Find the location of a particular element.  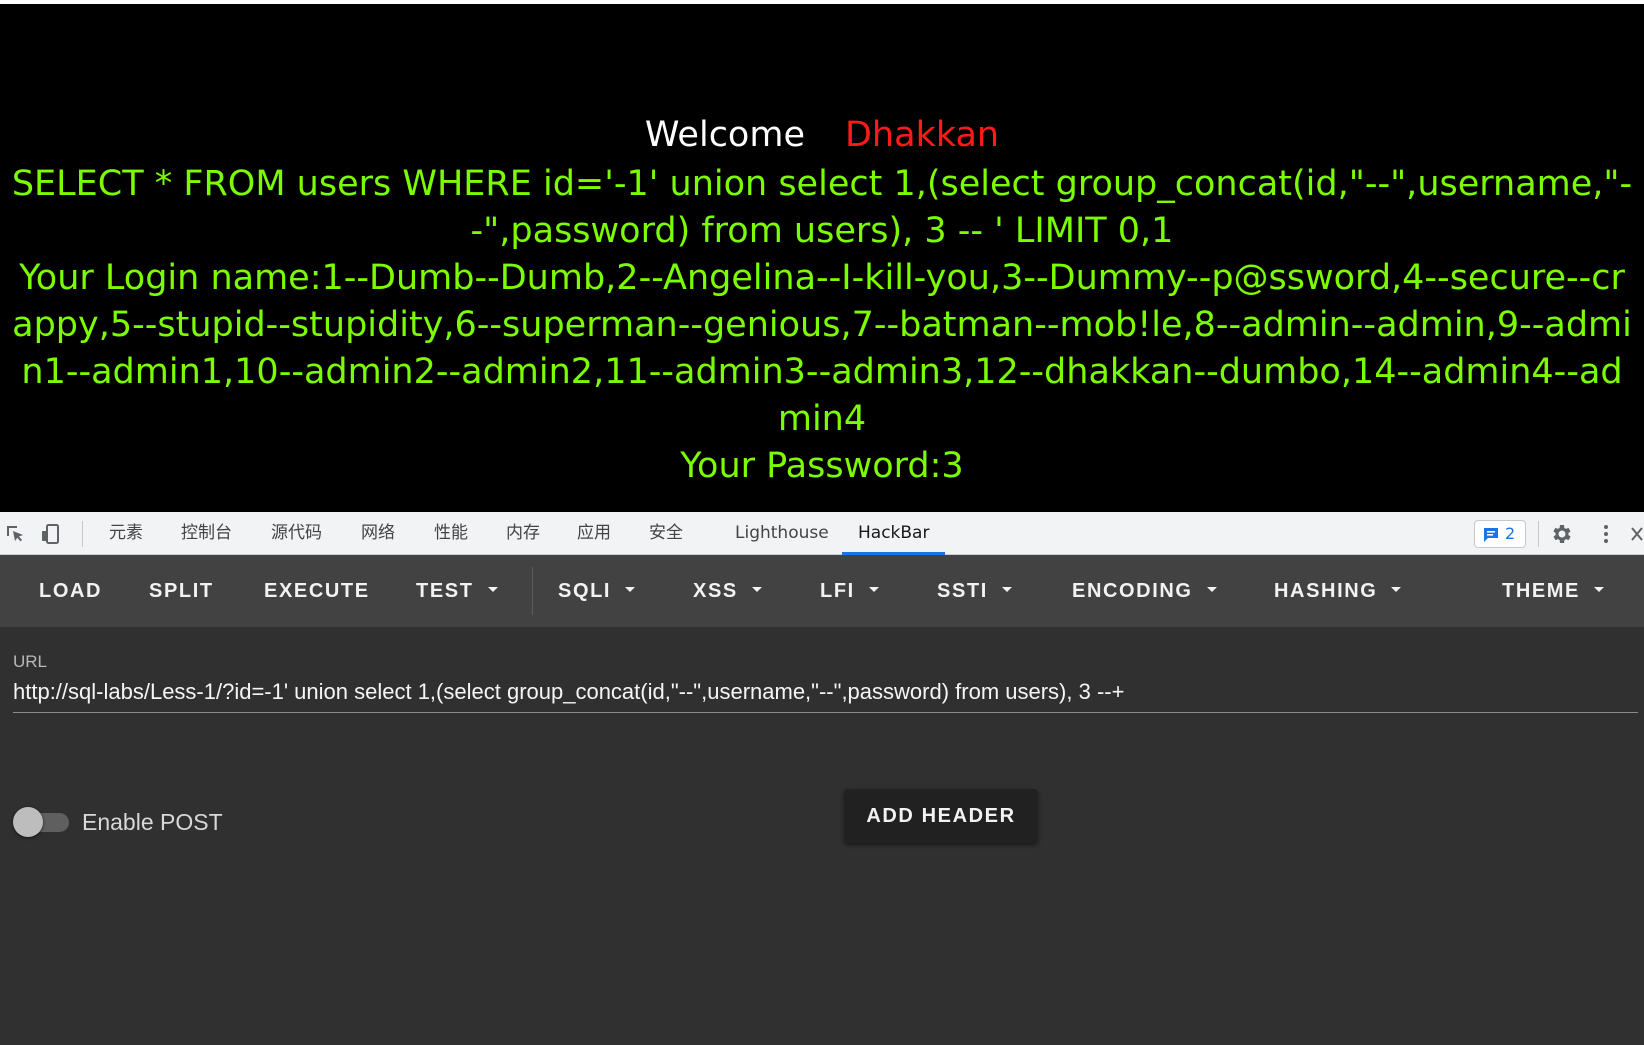

split-label: SPLIT is located at coordinates (181, 591).